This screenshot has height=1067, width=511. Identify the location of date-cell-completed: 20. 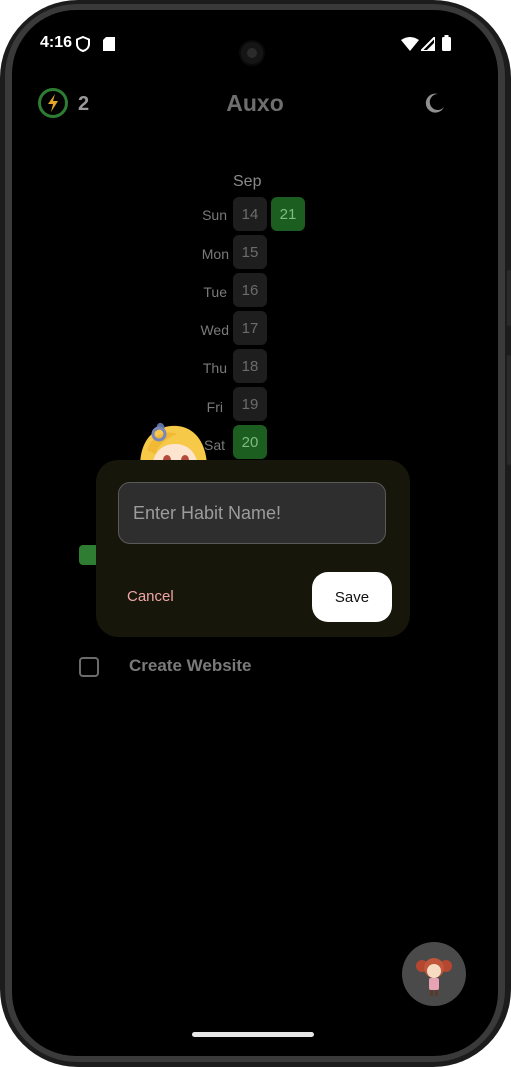
(250, 442).